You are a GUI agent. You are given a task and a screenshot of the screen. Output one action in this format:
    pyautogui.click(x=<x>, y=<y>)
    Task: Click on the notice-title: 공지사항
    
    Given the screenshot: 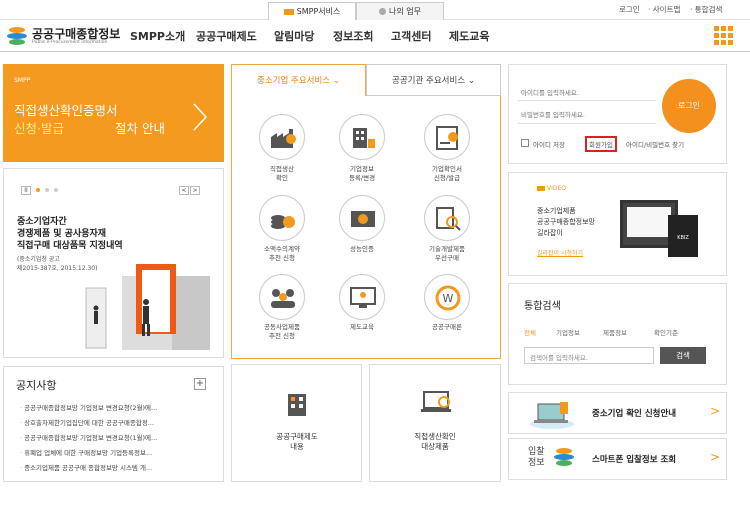 What is the action you would take?
    pyautogui.click(x=36, y=385)
    